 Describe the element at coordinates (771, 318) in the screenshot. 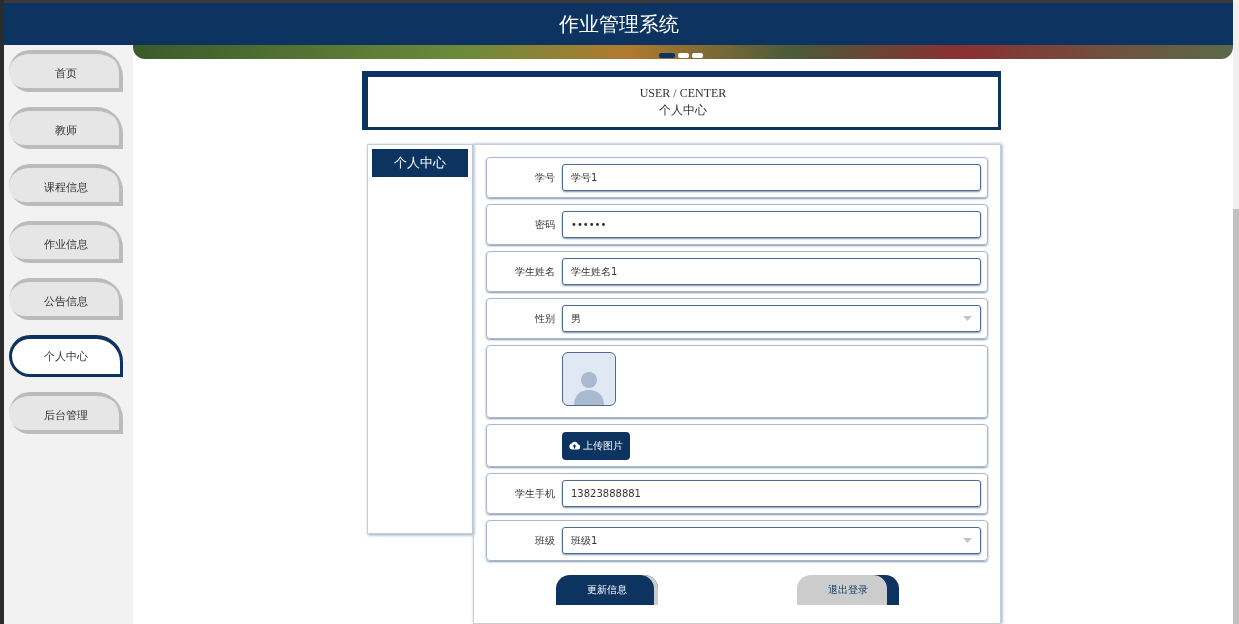

I see `select-field: 男` at that location.